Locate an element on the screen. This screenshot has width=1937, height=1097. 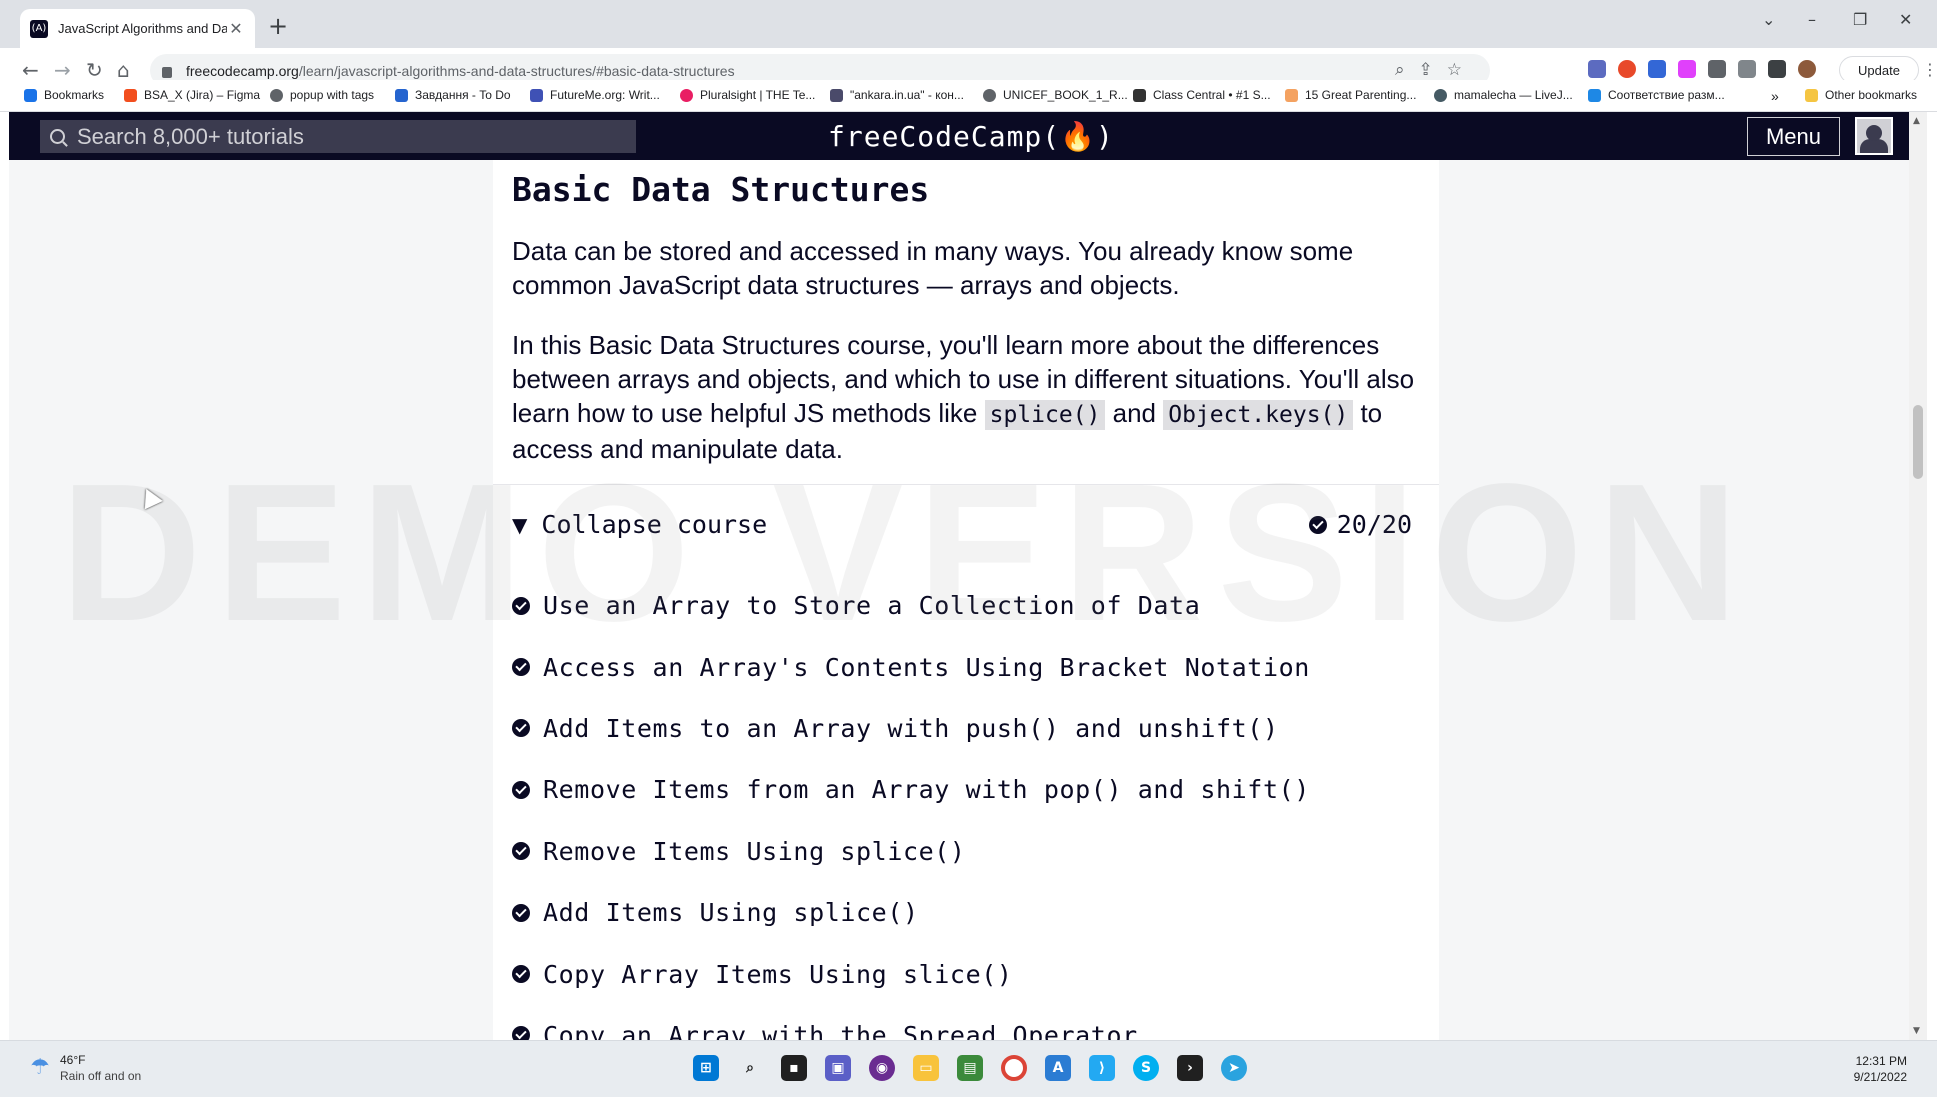
omnibox-actions: ⌕⇪☆ is located at coordinates (1435, 70).